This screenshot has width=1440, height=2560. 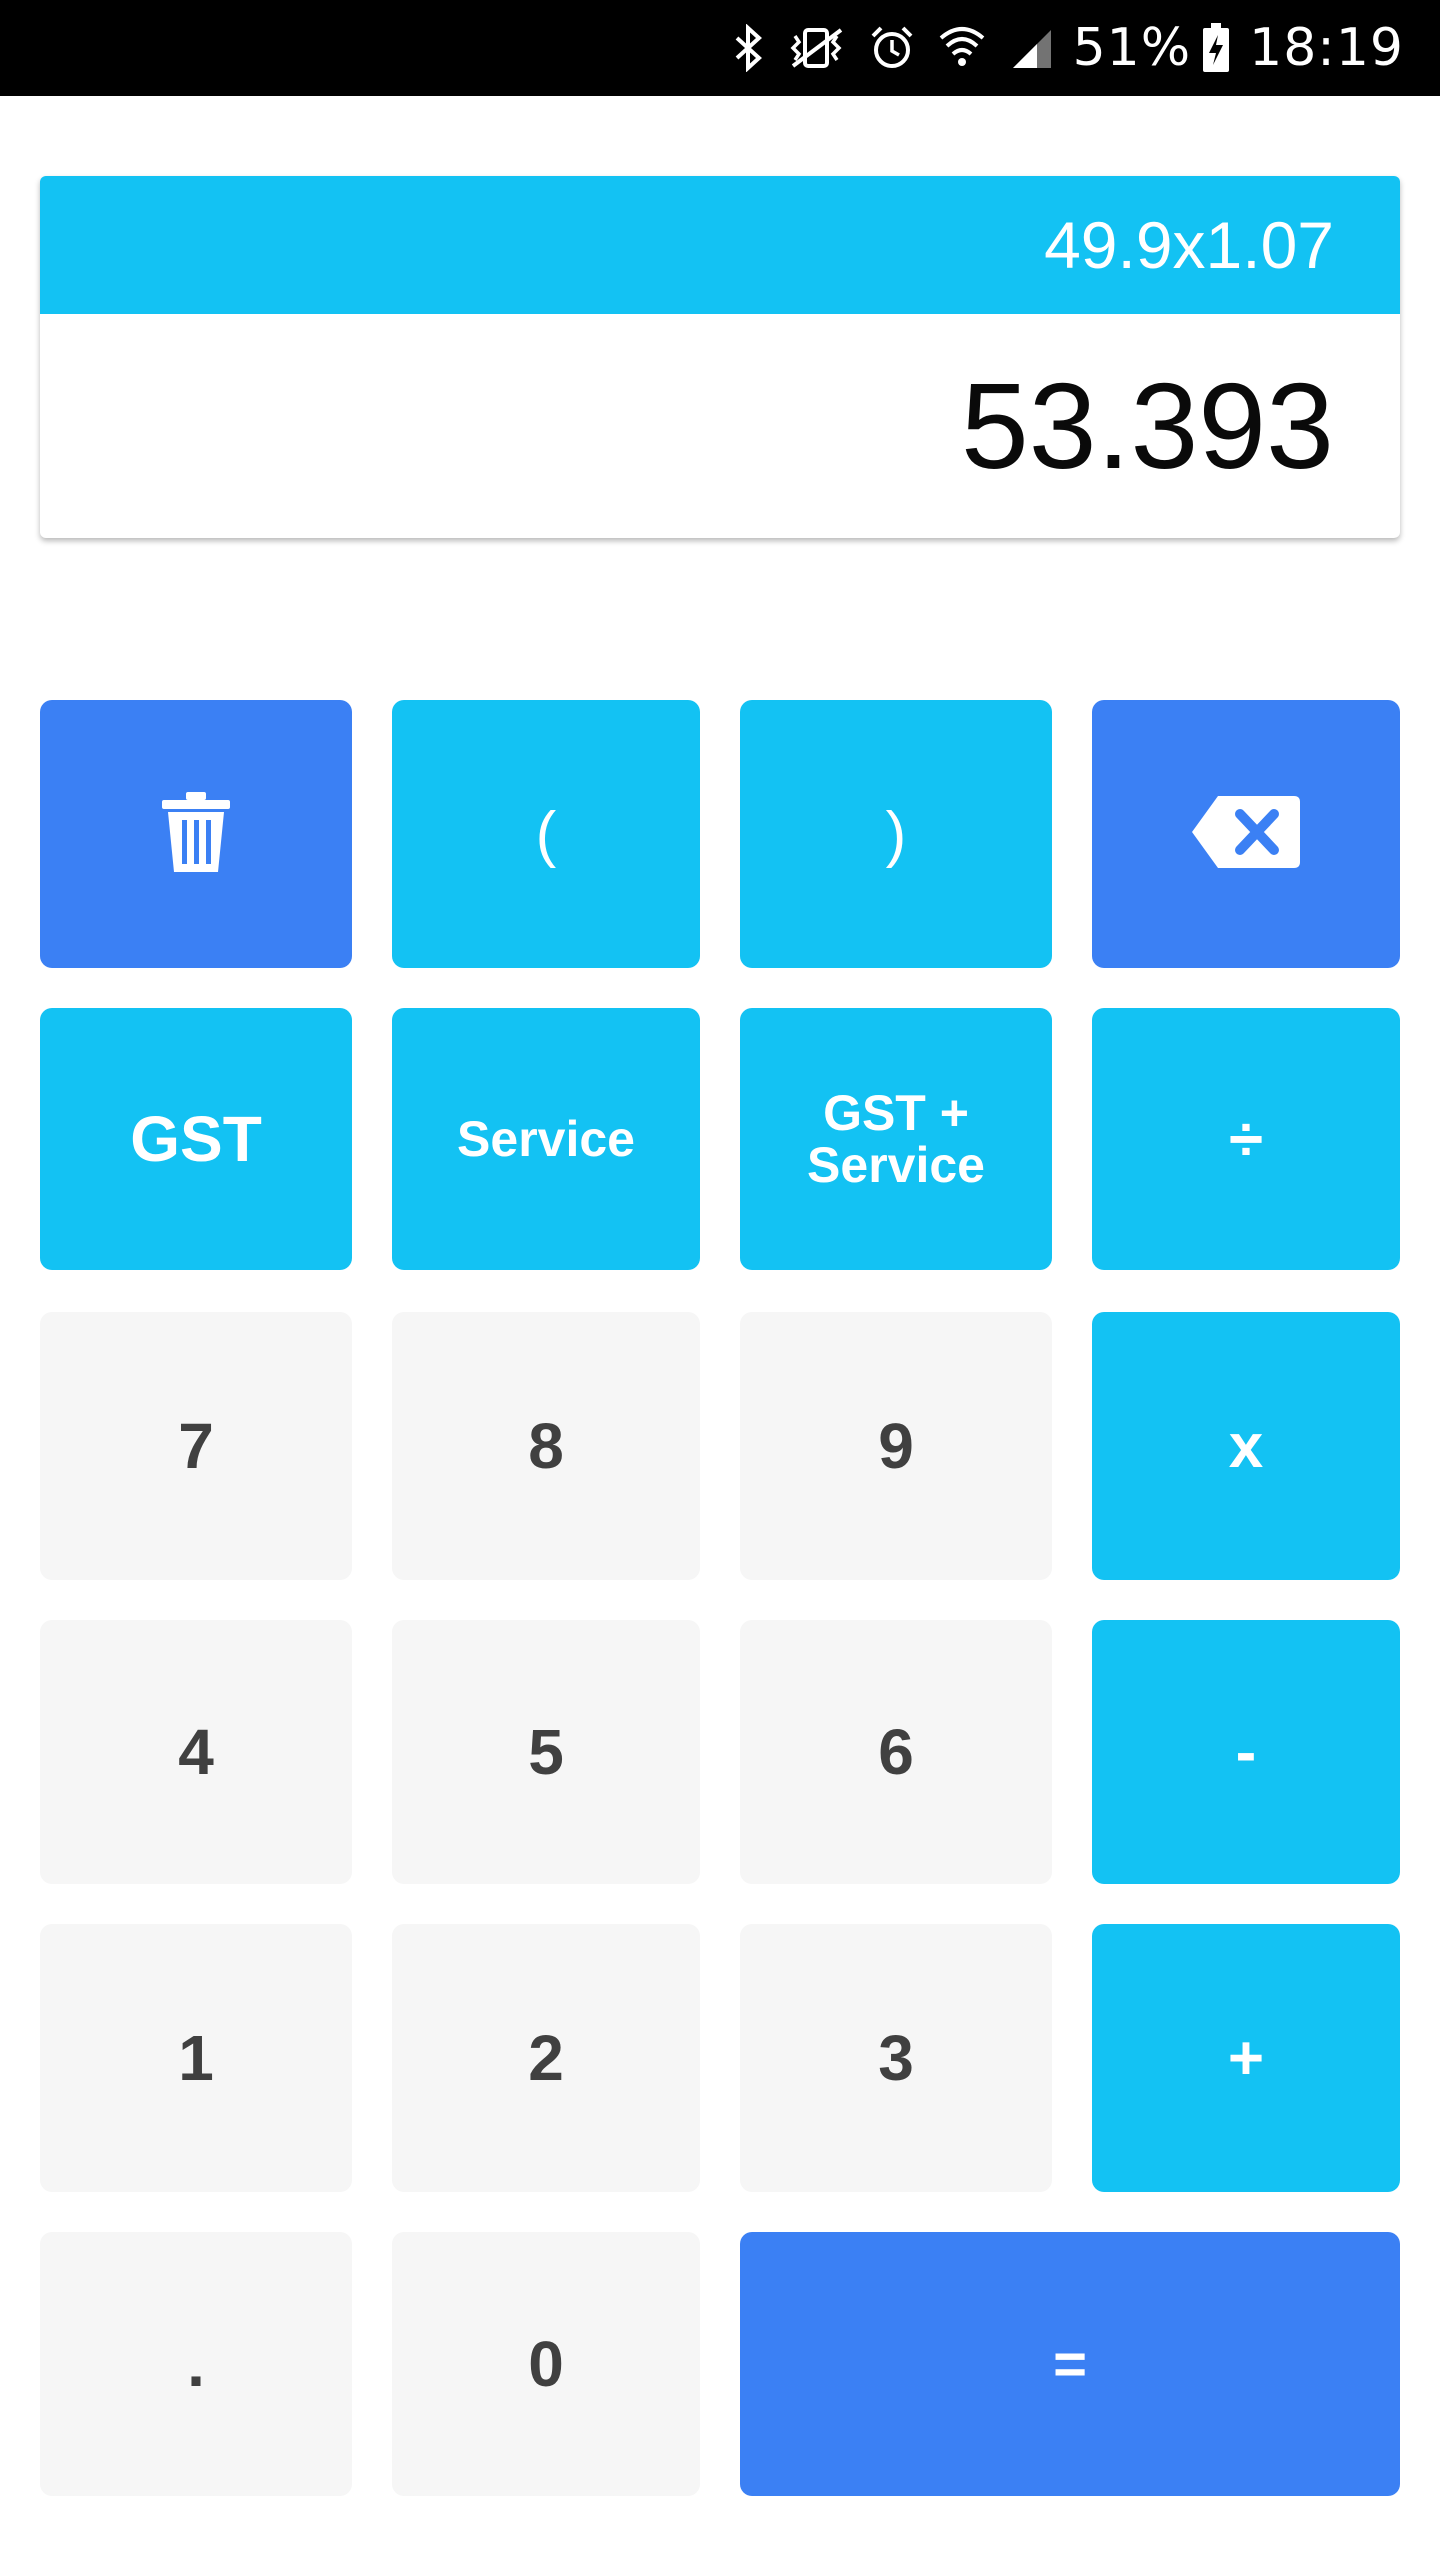 I want to click on service-label: Service, so click(x=546, y=1139).